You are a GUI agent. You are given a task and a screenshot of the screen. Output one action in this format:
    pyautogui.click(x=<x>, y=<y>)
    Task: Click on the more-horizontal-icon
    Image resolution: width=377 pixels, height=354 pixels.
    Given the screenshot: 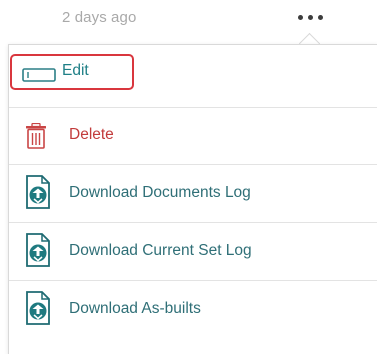 What is the action you would take?
    pyautogui.click(x=300, y=17)
    